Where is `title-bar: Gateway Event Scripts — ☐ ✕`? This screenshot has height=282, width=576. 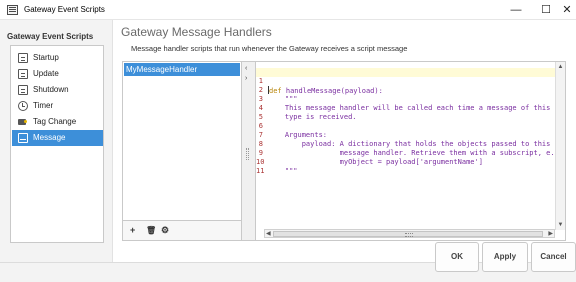
title-bar: Gateway Event Scripts — ☐ ✕ is located at coordinates (288, 10).